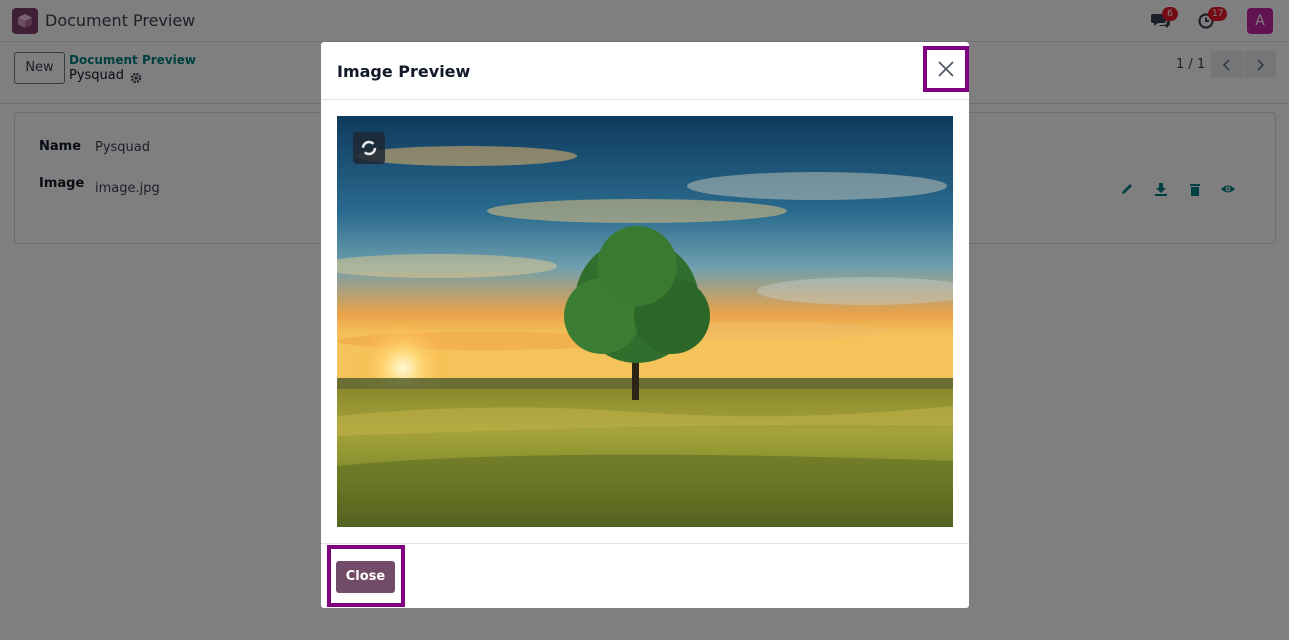 The image size is (1289, 640). What do you see at coordinates (365, 577) in the screenshot?
I see `close-button: Close` at bounding box center [365, 577].